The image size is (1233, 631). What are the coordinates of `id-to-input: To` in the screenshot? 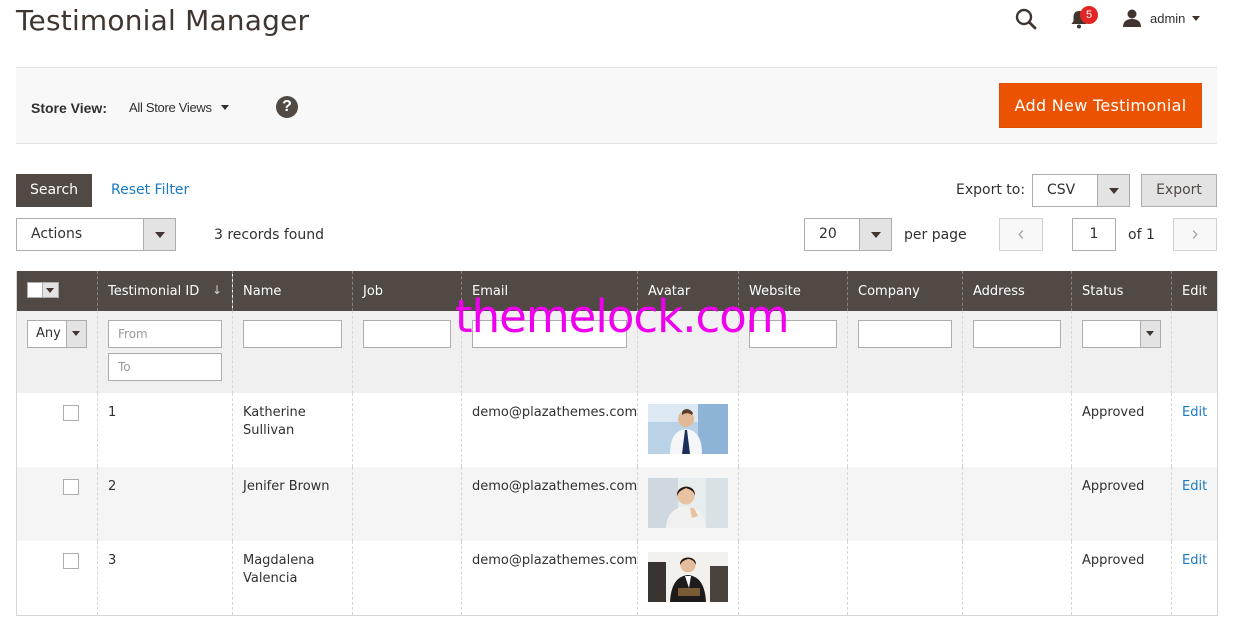 It's located at (165, 367).